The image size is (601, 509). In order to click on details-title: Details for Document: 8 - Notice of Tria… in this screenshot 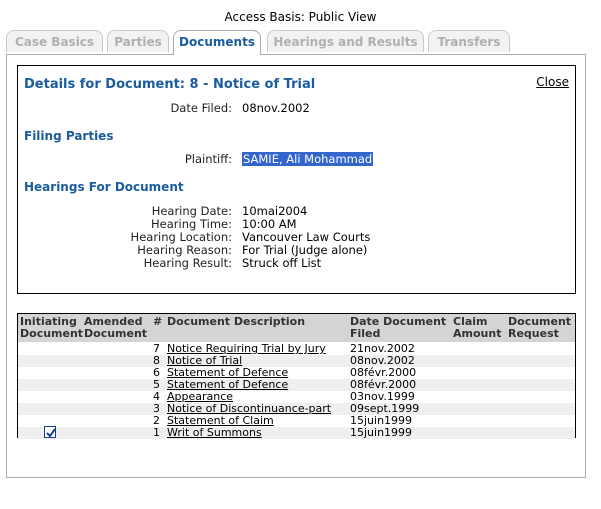, I will do `click(170, 84)`.